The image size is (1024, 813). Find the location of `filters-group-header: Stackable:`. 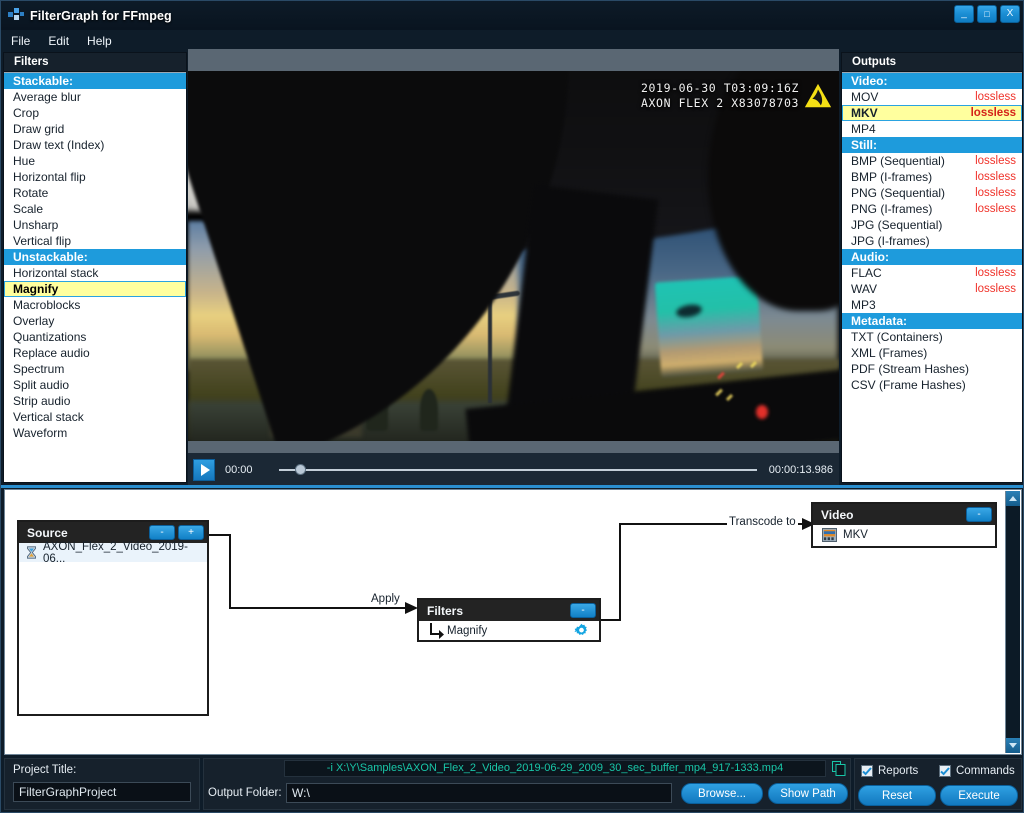

filters-group-header: Stackable: is located at coordinates (95, 81).